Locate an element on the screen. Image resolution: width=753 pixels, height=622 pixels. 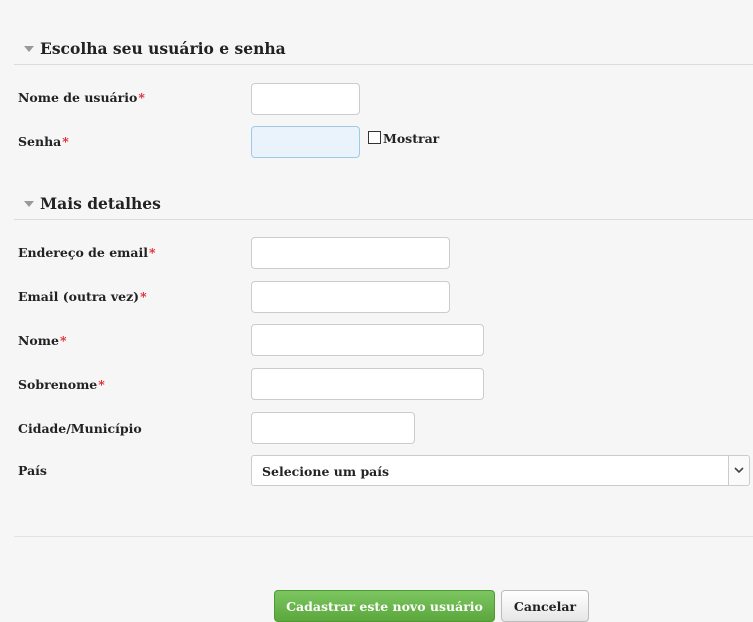
email-label: Endereço de email* is located at coordinates (87, 252).